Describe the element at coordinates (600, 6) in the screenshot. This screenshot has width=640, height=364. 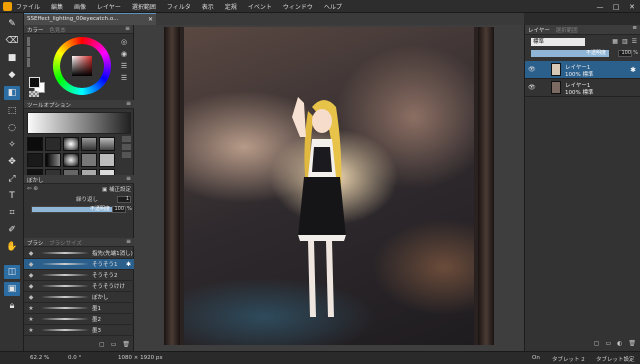
I see `minimize-button: —` at that location.